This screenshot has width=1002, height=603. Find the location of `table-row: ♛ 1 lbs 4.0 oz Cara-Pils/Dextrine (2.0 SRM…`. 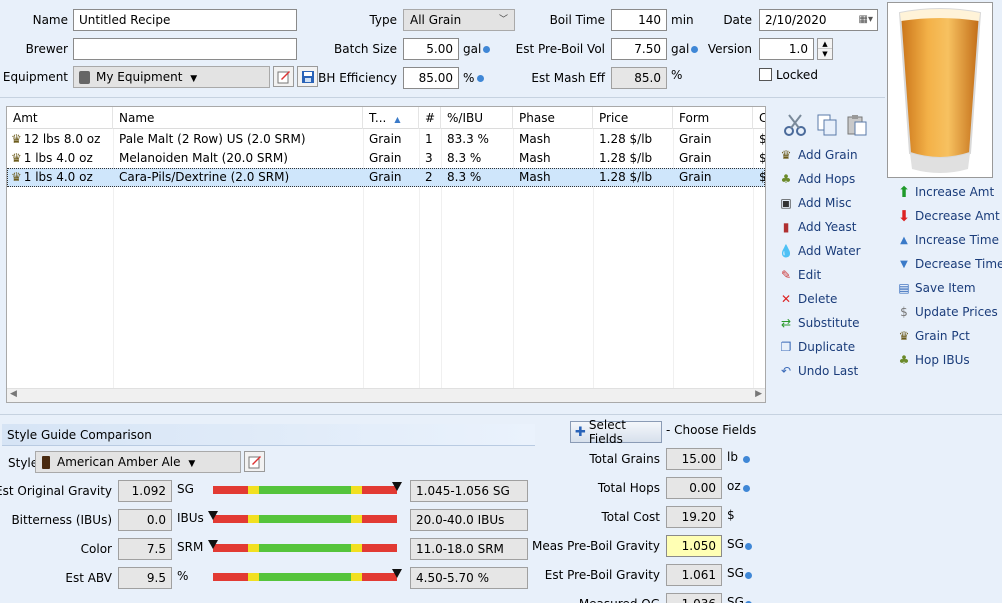

table-row: ♛ 1 lbs 4.0 oz Cara-Pils/Dextrine (2.0 SRM… is located at coordinates (386, 177).